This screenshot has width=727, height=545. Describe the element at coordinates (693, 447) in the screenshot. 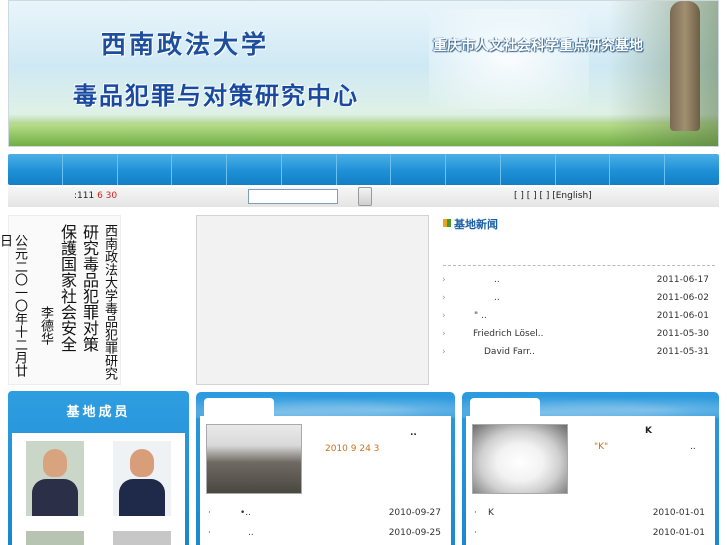

I see `featured-more: ..` at that location.